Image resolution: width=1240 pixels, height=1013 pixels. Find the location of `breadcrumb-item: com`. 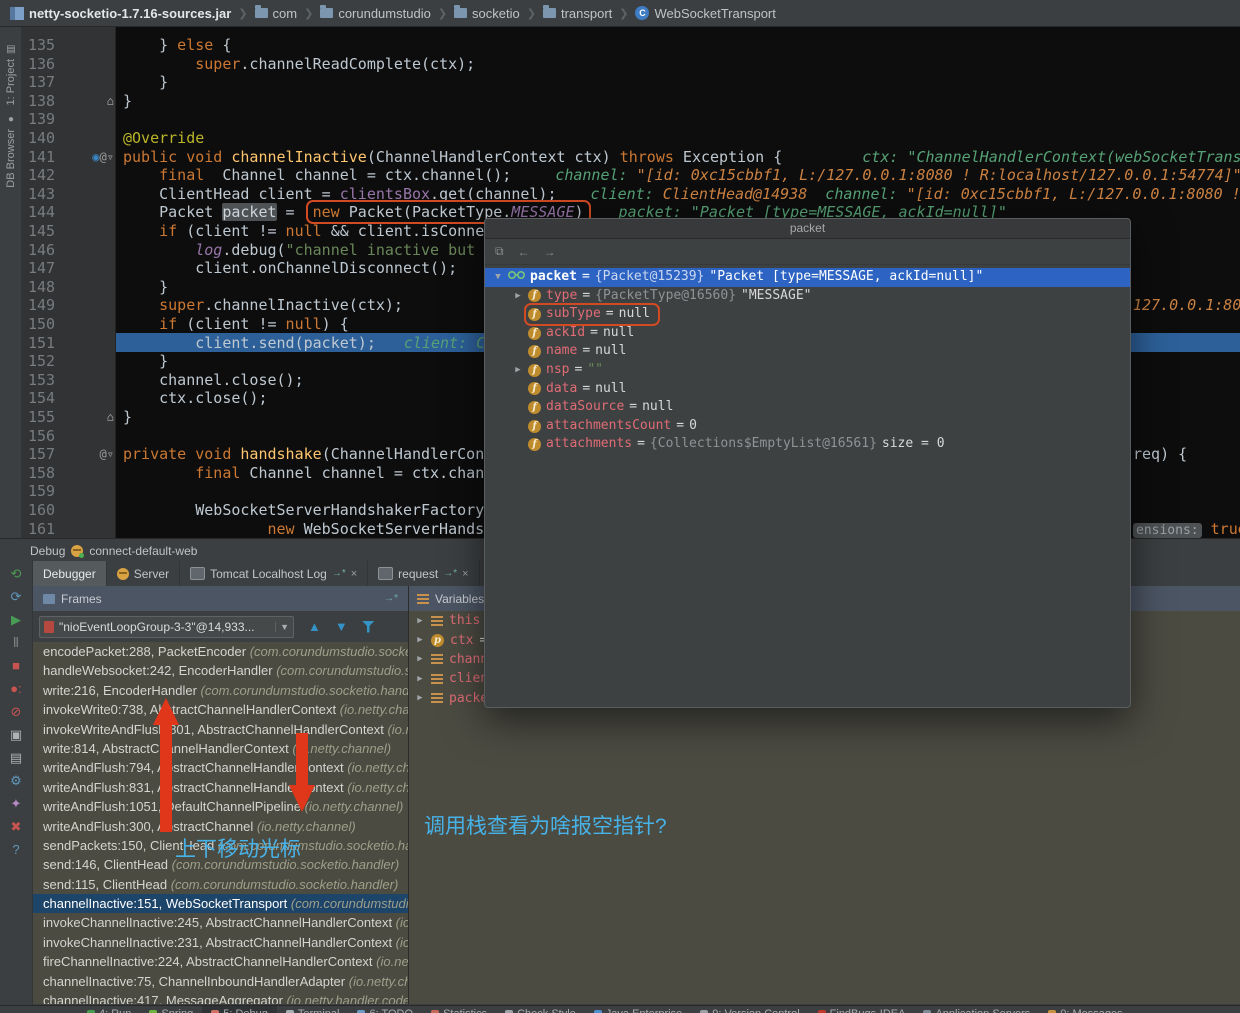

breadcrumb-item: com is located at coordinates (275, 13).